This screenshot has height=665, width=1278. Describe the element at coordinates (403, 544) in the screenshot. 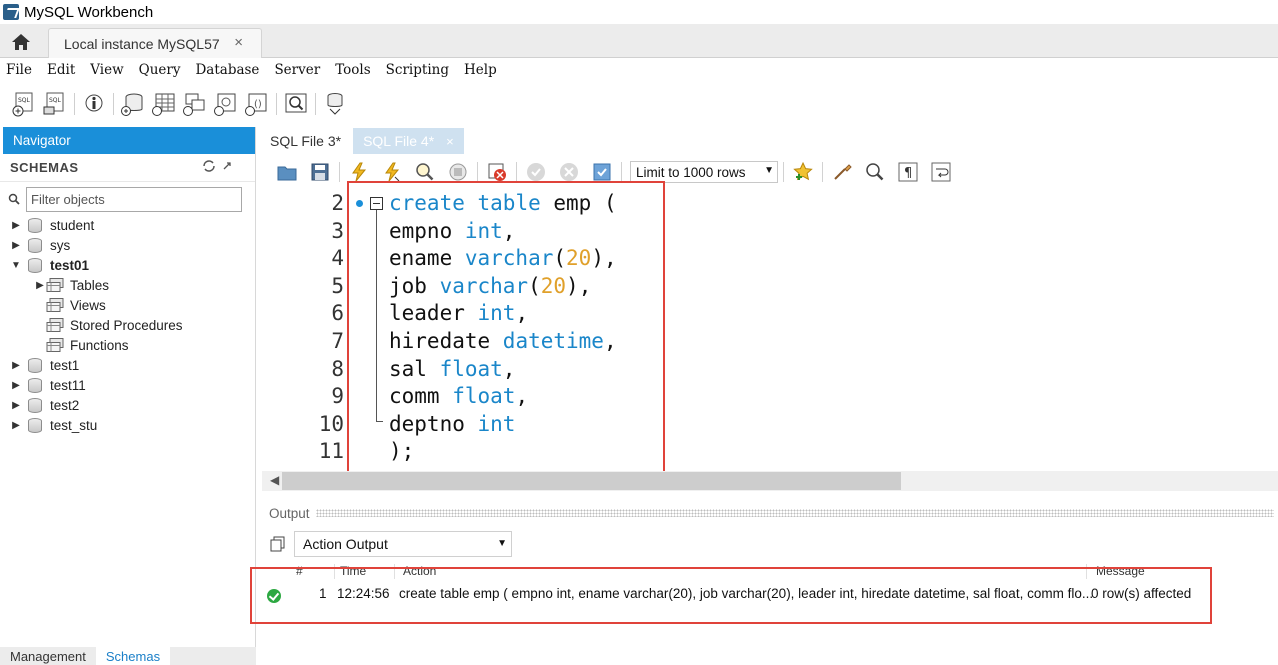

I see `output-type-select: Action Output ▼` at that location.